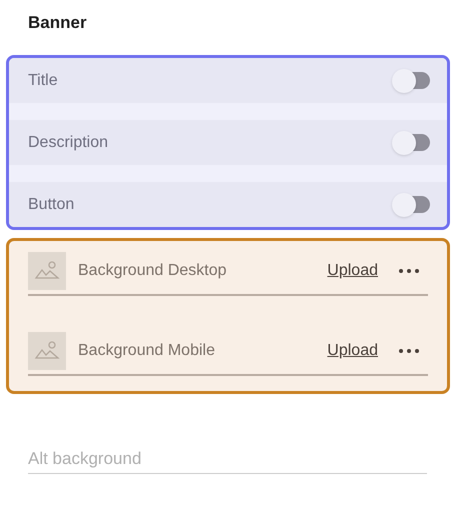  What do you see at coordinates (153, 271) in the screenshot?
I see `upload-label: Background Desktop` at bounding box center [153, 271].